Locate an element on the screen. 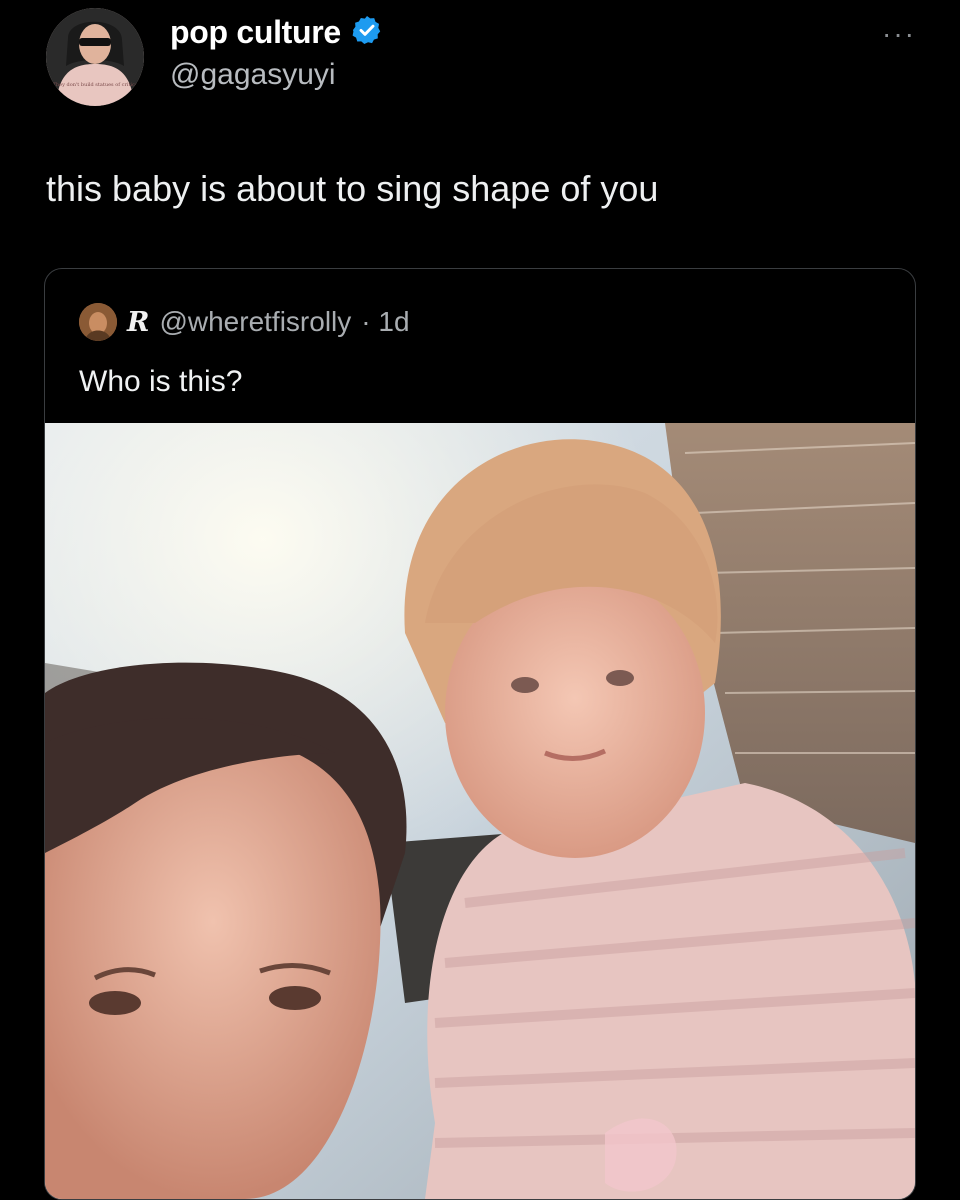 The height and width of the screenshot is (1200, 960). quoted-handle: @wheretfisrolly is located at coordinates (255, 322).